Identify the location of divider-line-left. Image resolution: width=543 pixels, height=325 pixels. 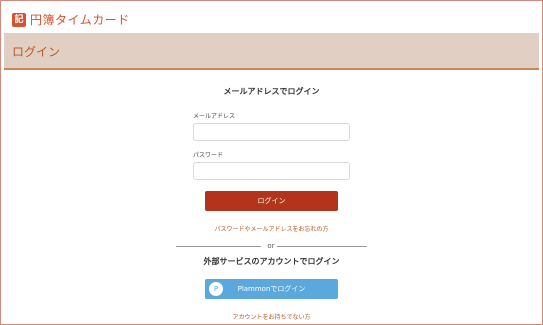
(218, 246).